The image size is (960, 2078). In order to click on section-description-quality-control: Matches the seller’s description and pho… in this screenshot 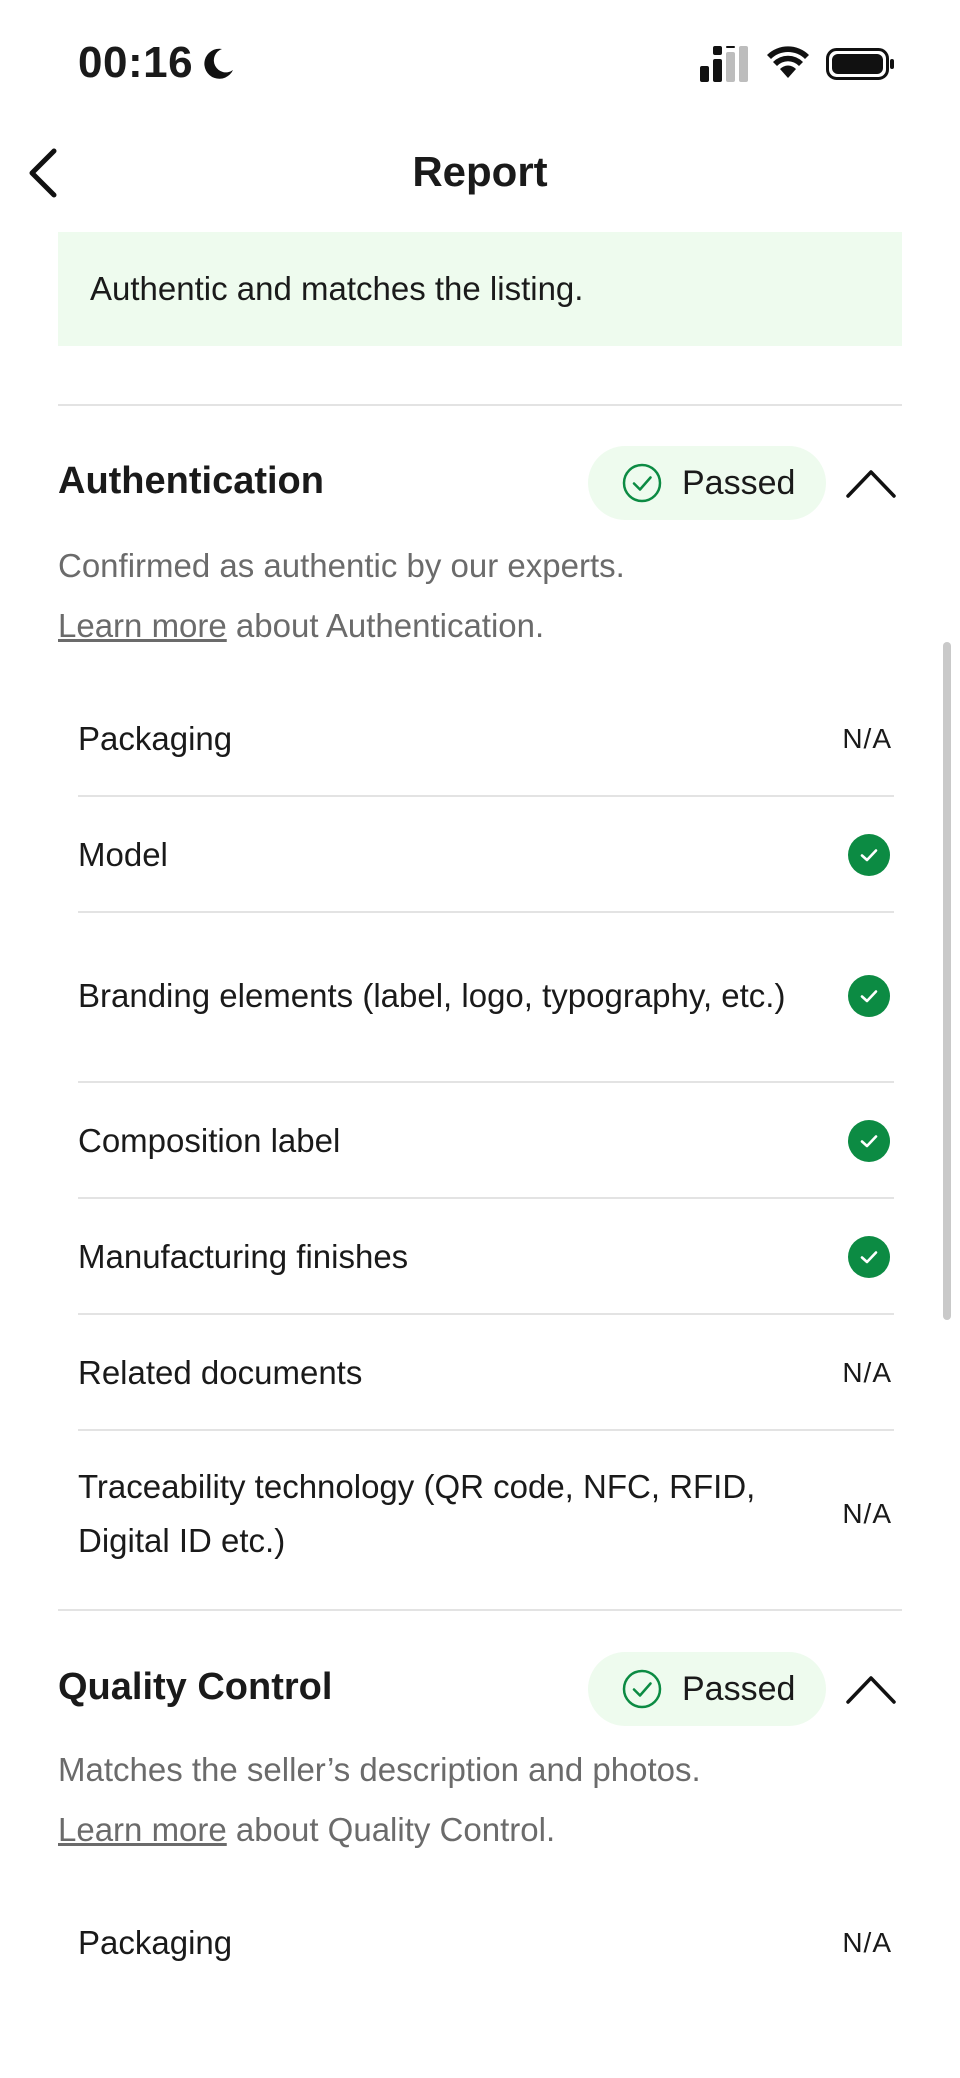, I will do `click(379, 1800)`.